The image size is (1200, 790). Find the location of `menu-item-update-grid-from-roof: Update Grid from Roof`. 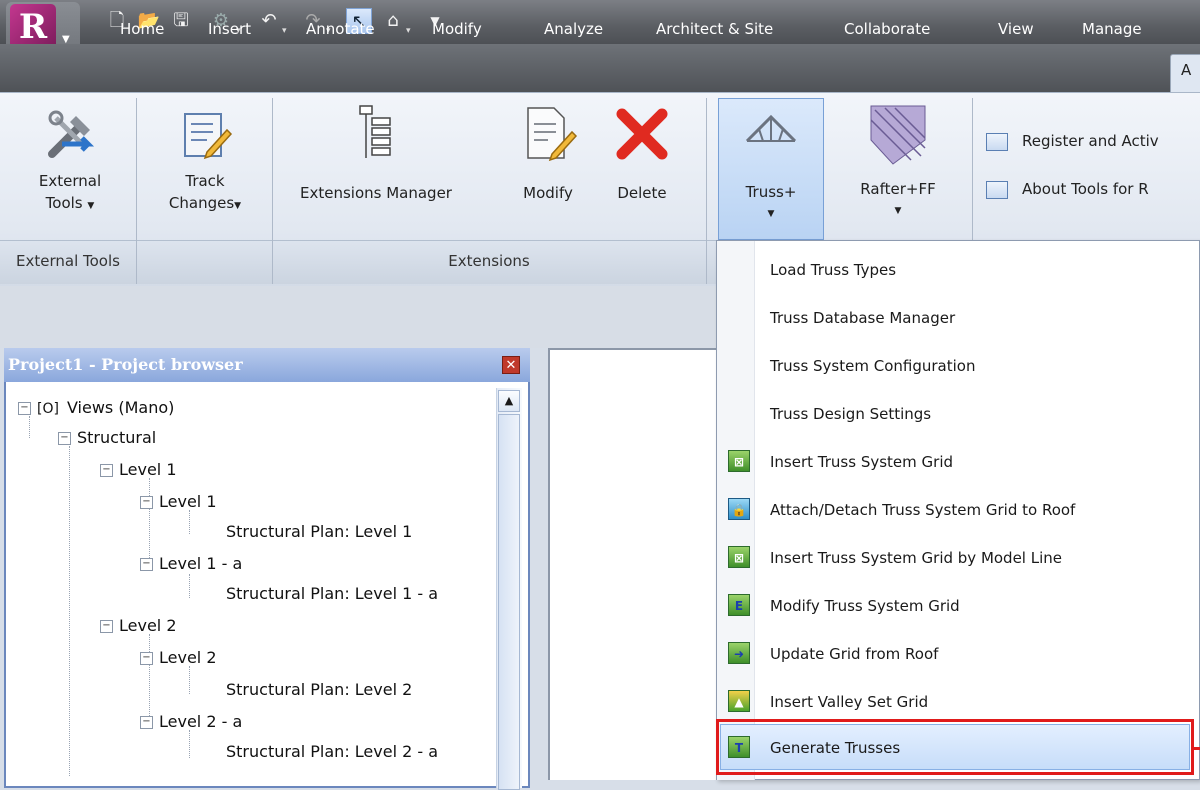

menu-item-update-grid-from-roof: Update Grid from Roof is located at coordinates (854, 654).